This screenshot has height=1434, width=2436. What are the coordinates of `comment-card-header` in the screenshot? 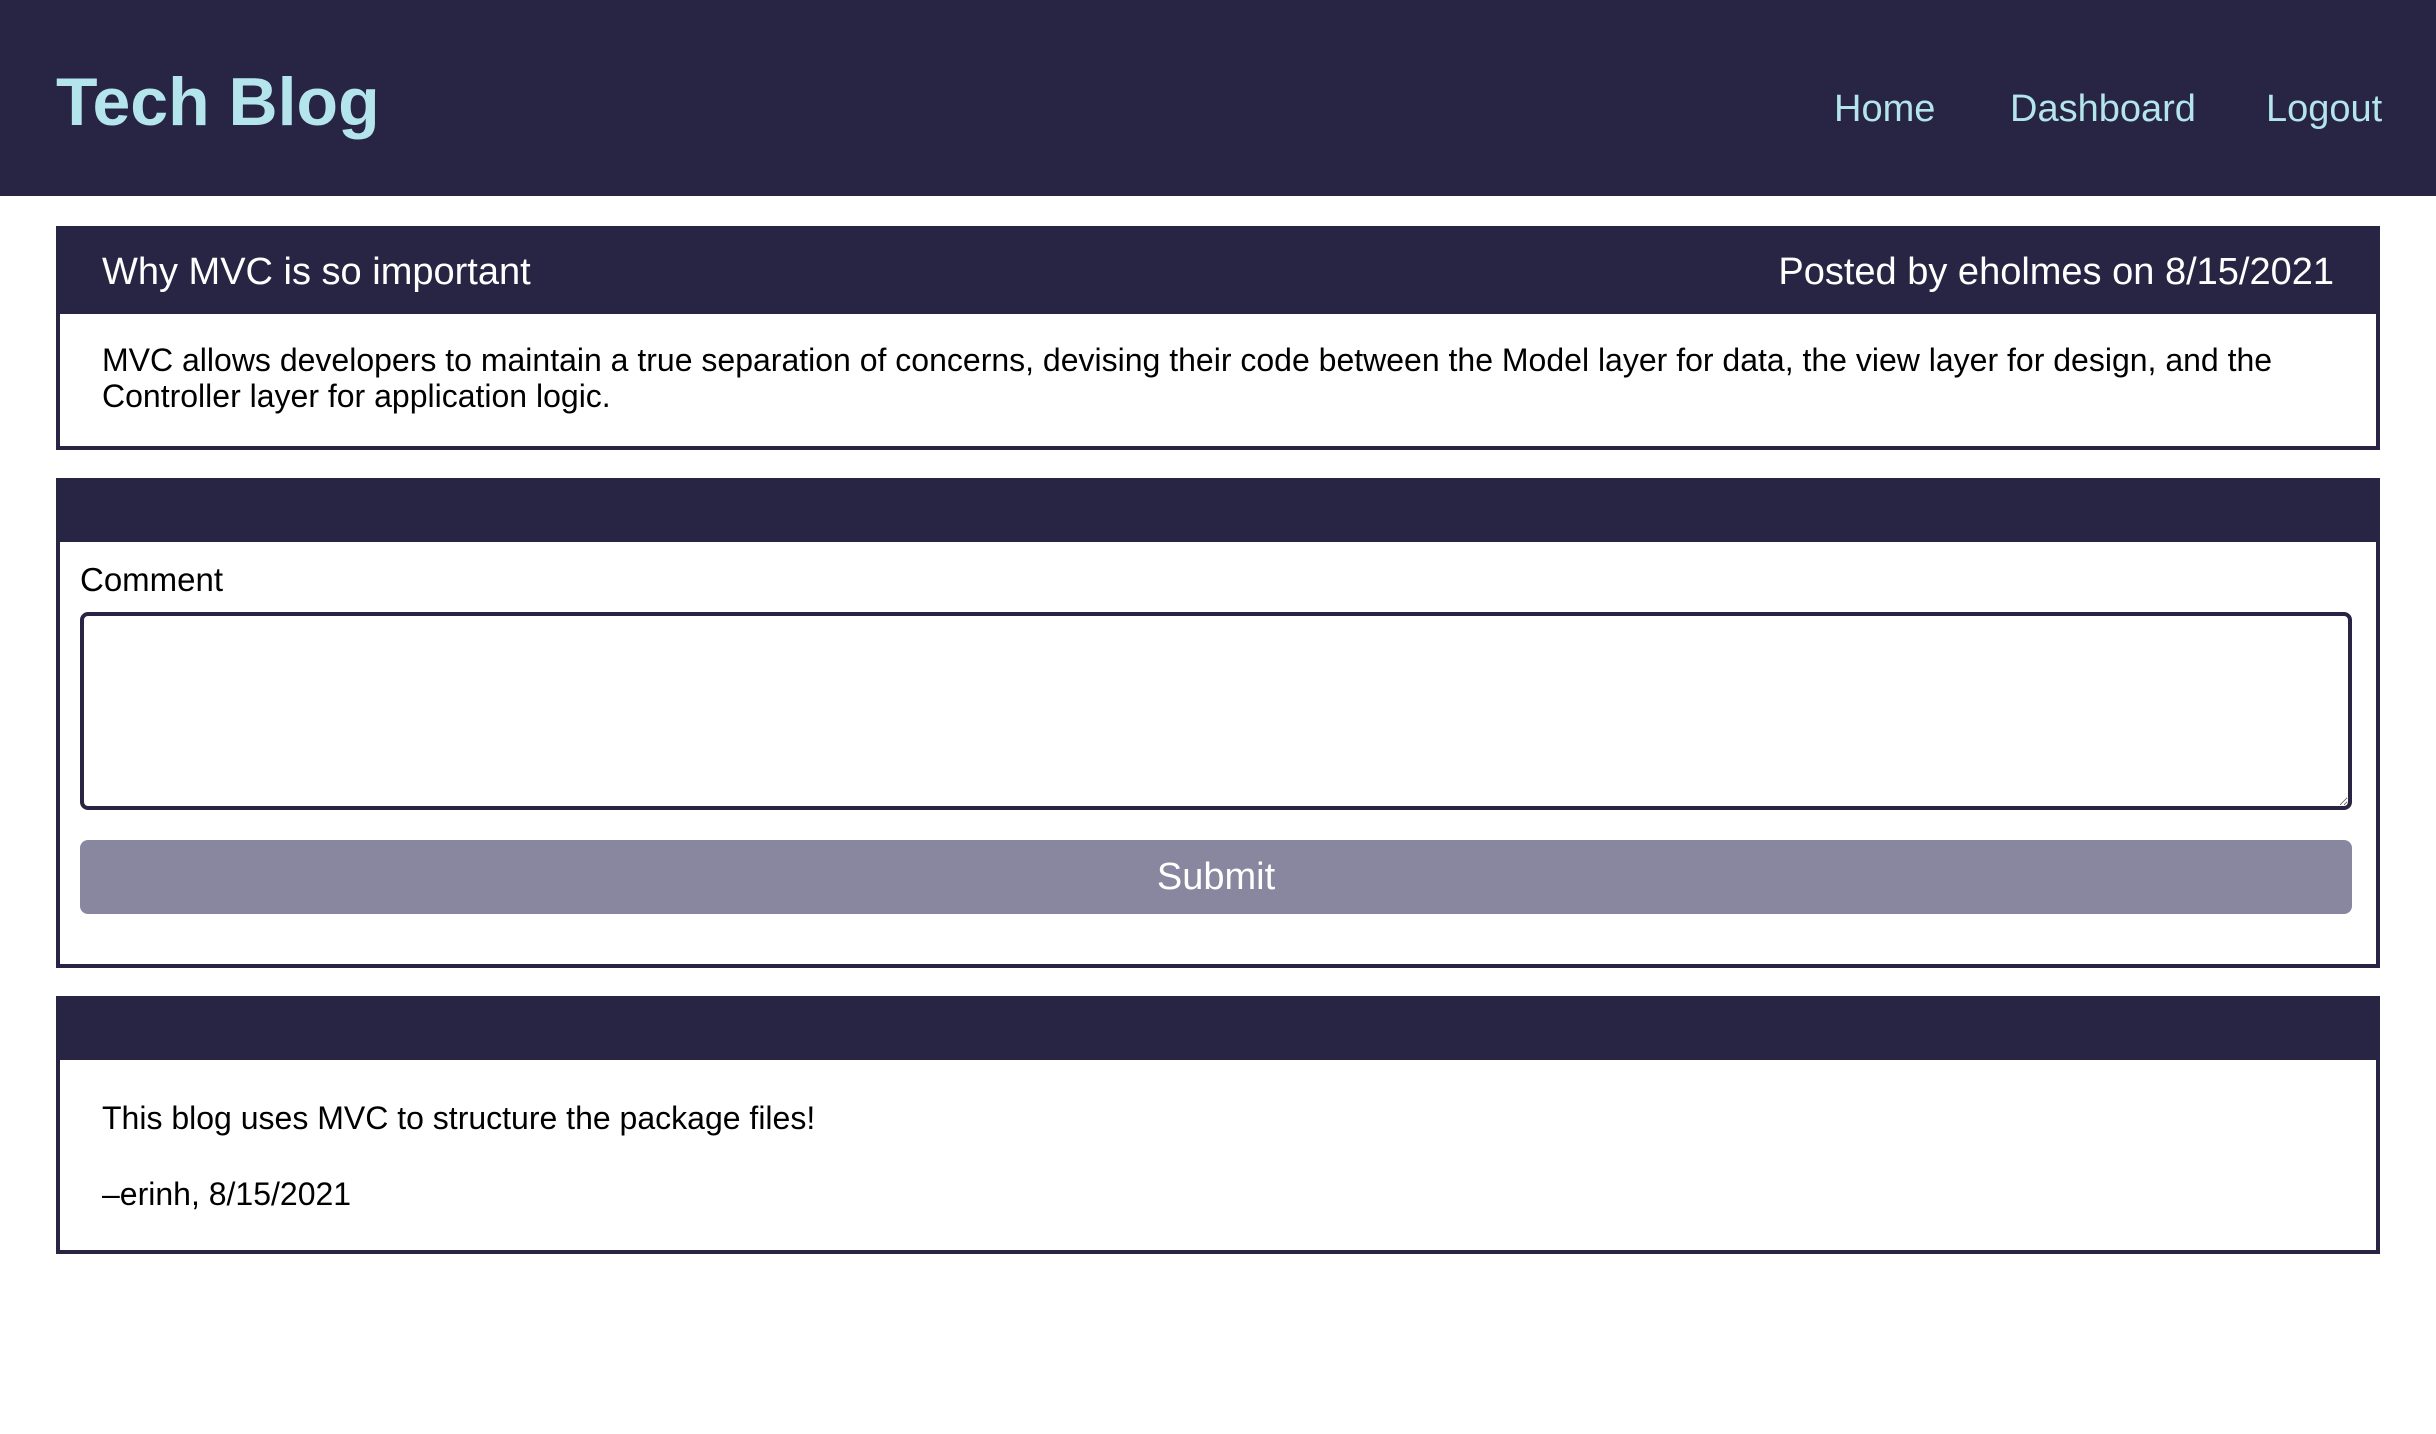 It's located at (1218, 1030).